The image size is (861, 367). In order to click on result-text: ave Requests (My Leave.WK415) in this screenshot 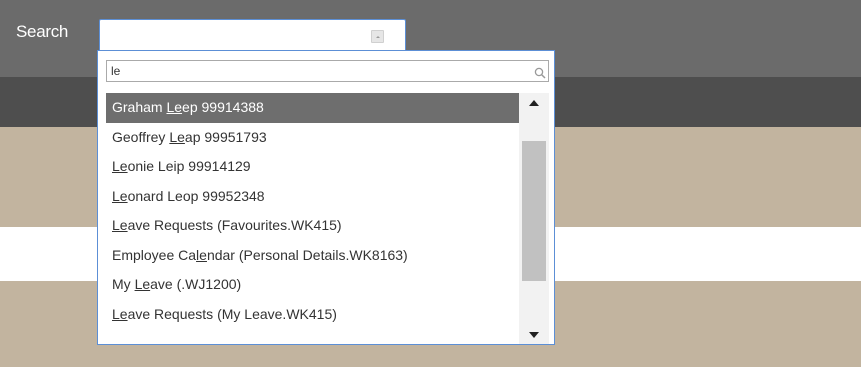, I will do `click(232, 313)`.